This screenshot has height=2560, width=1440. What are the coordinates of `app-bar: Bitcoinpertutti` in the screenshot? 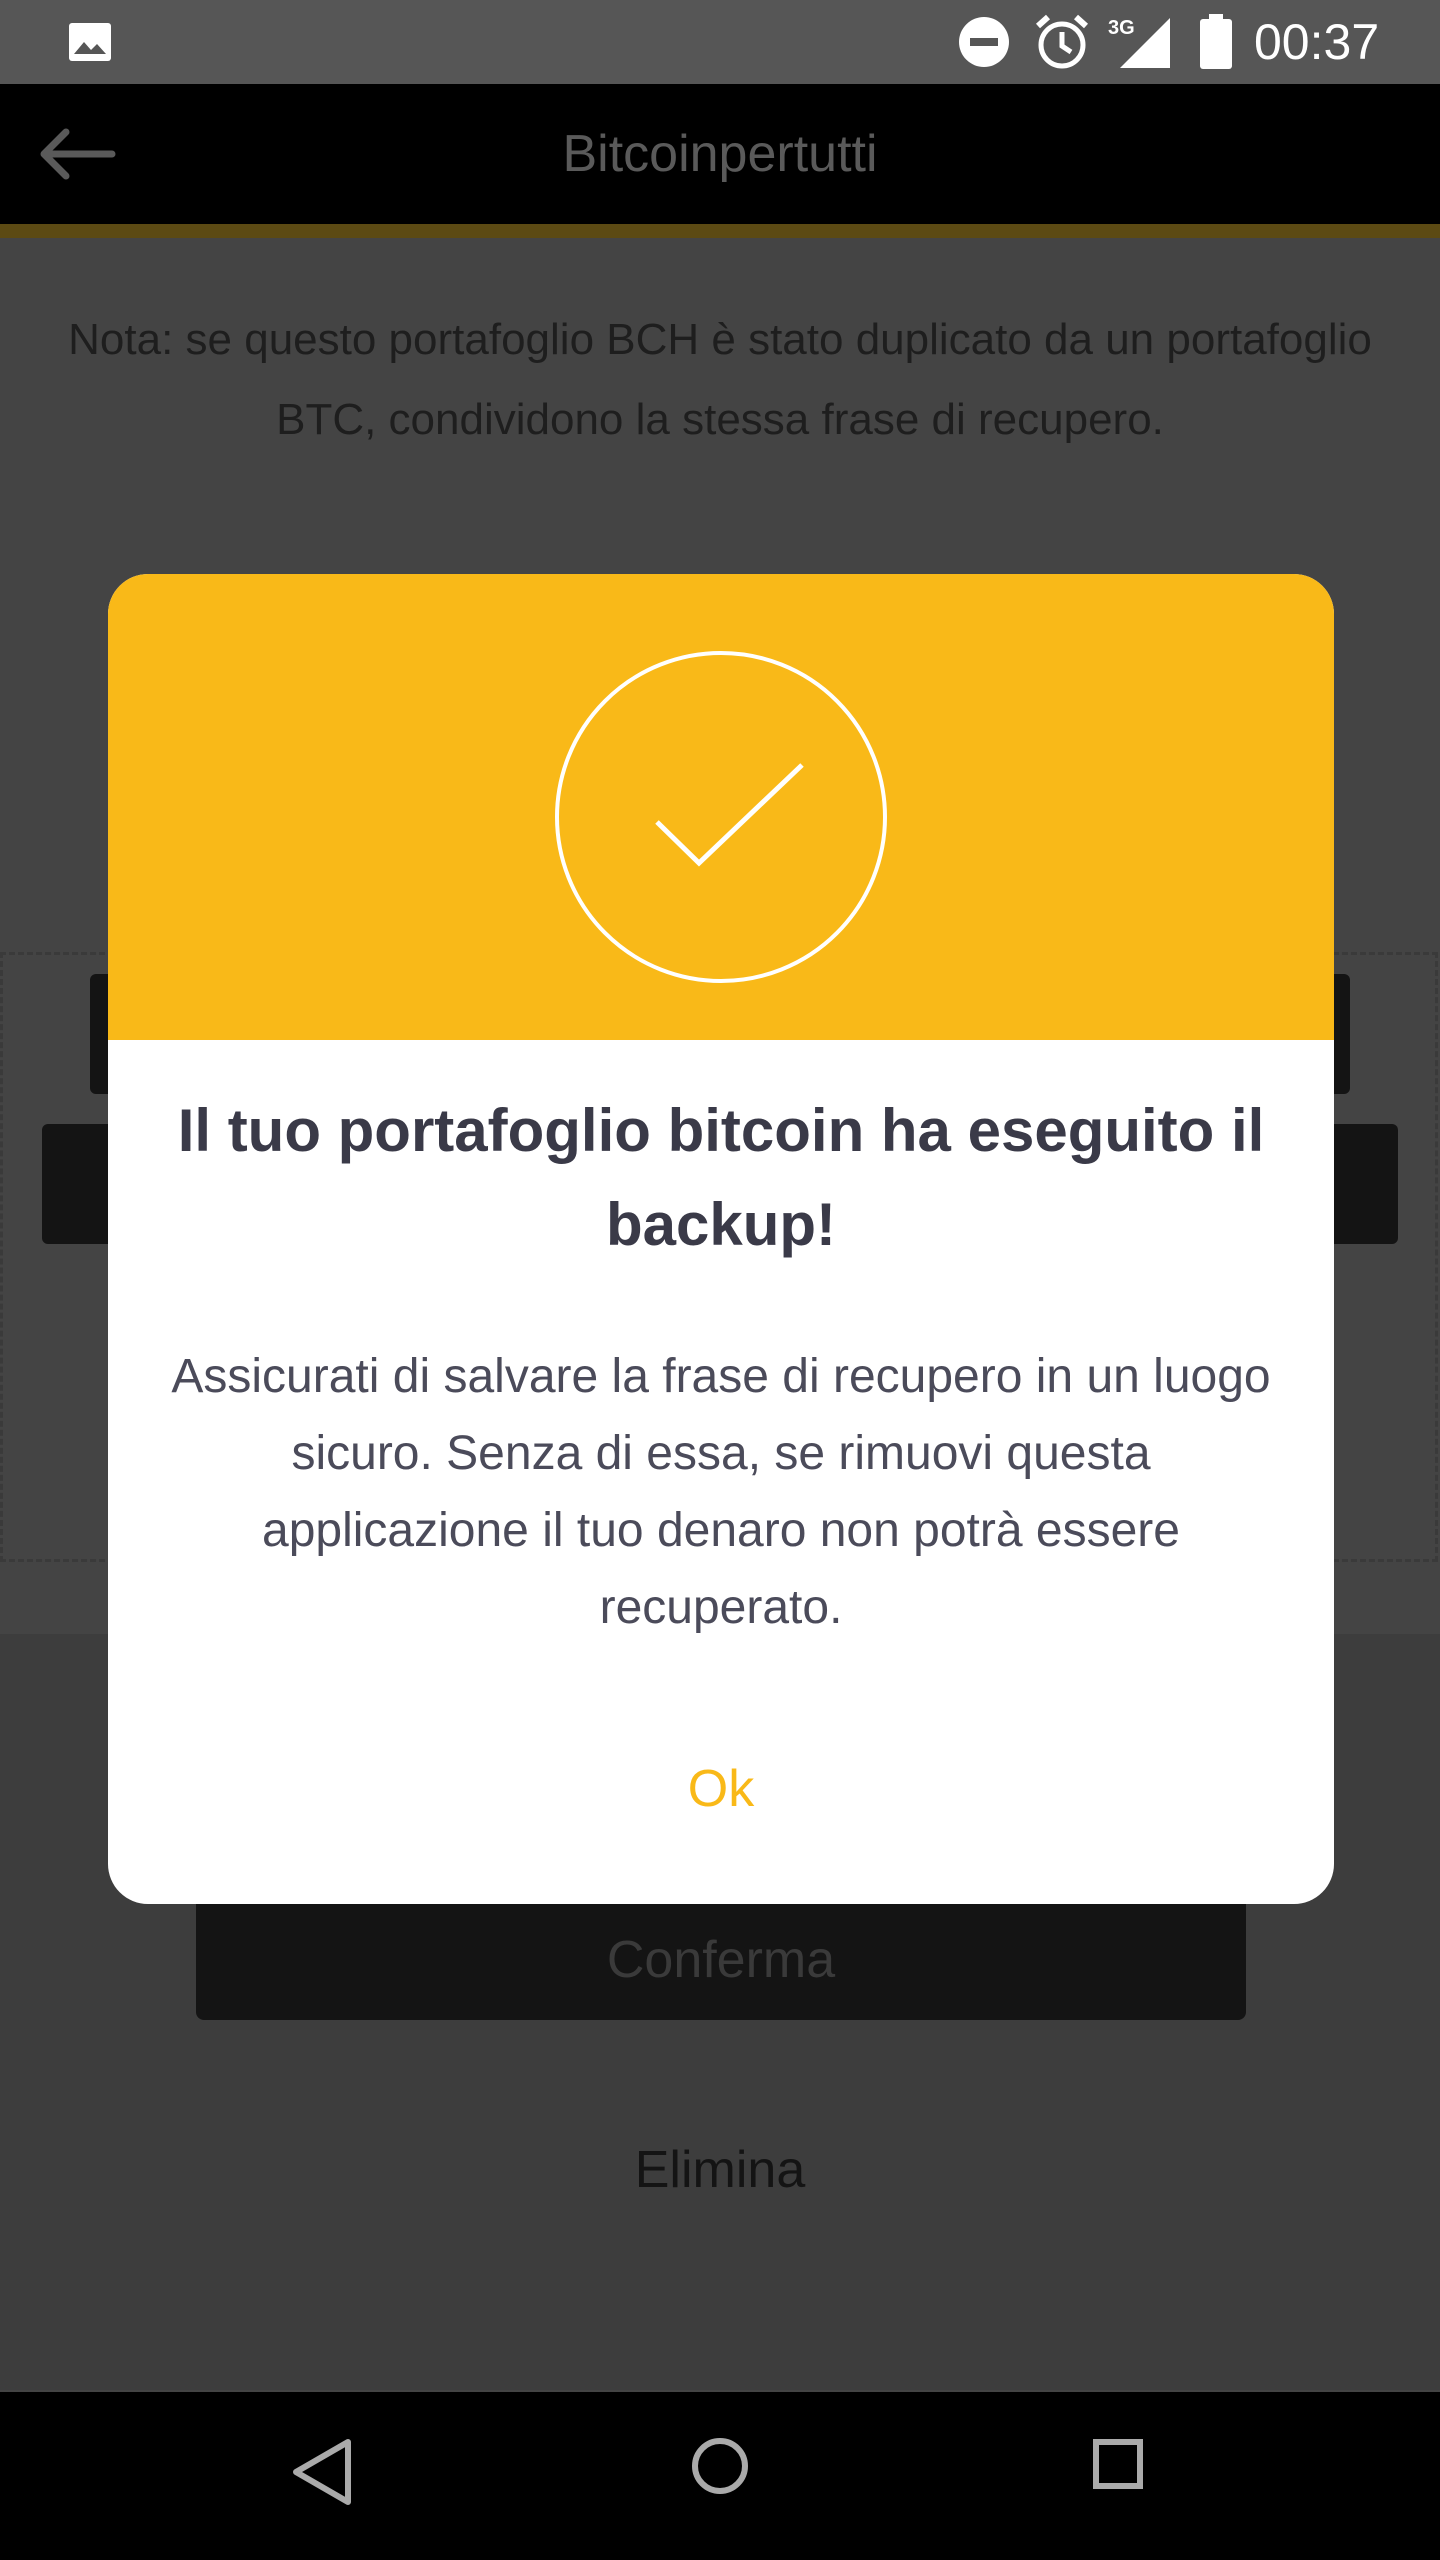 It's located at (720, 154).